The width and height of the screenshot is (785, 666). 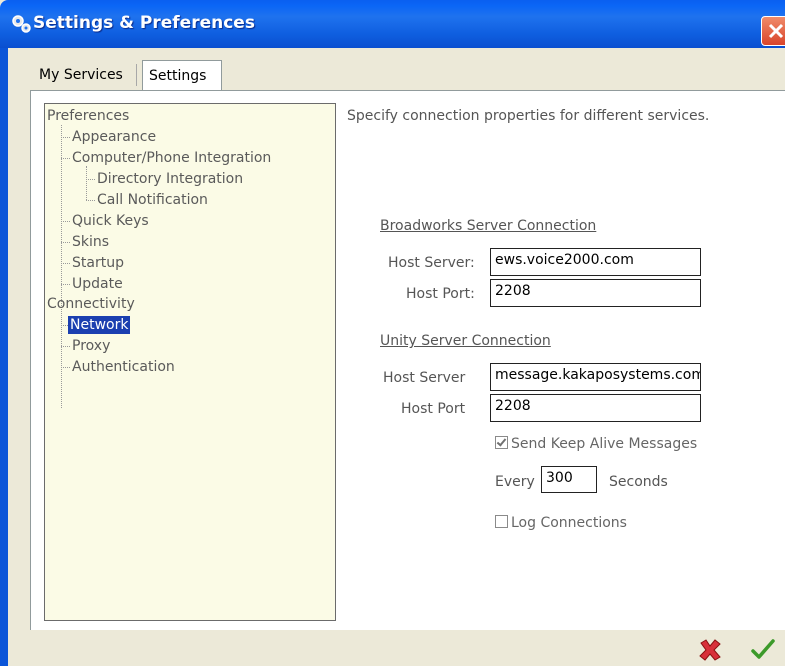 I want to click on broadworks-host-server-input: ews.voice2000.com, so click(x=595, y=262).